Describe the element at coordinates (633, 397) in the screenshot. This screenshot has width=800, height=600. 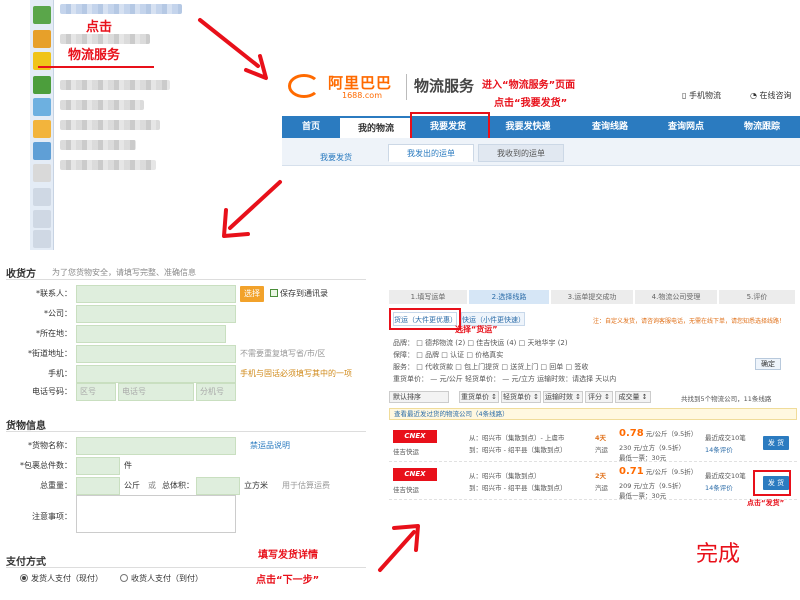
I see `sort-volume: 成交量 ↕` at that location.